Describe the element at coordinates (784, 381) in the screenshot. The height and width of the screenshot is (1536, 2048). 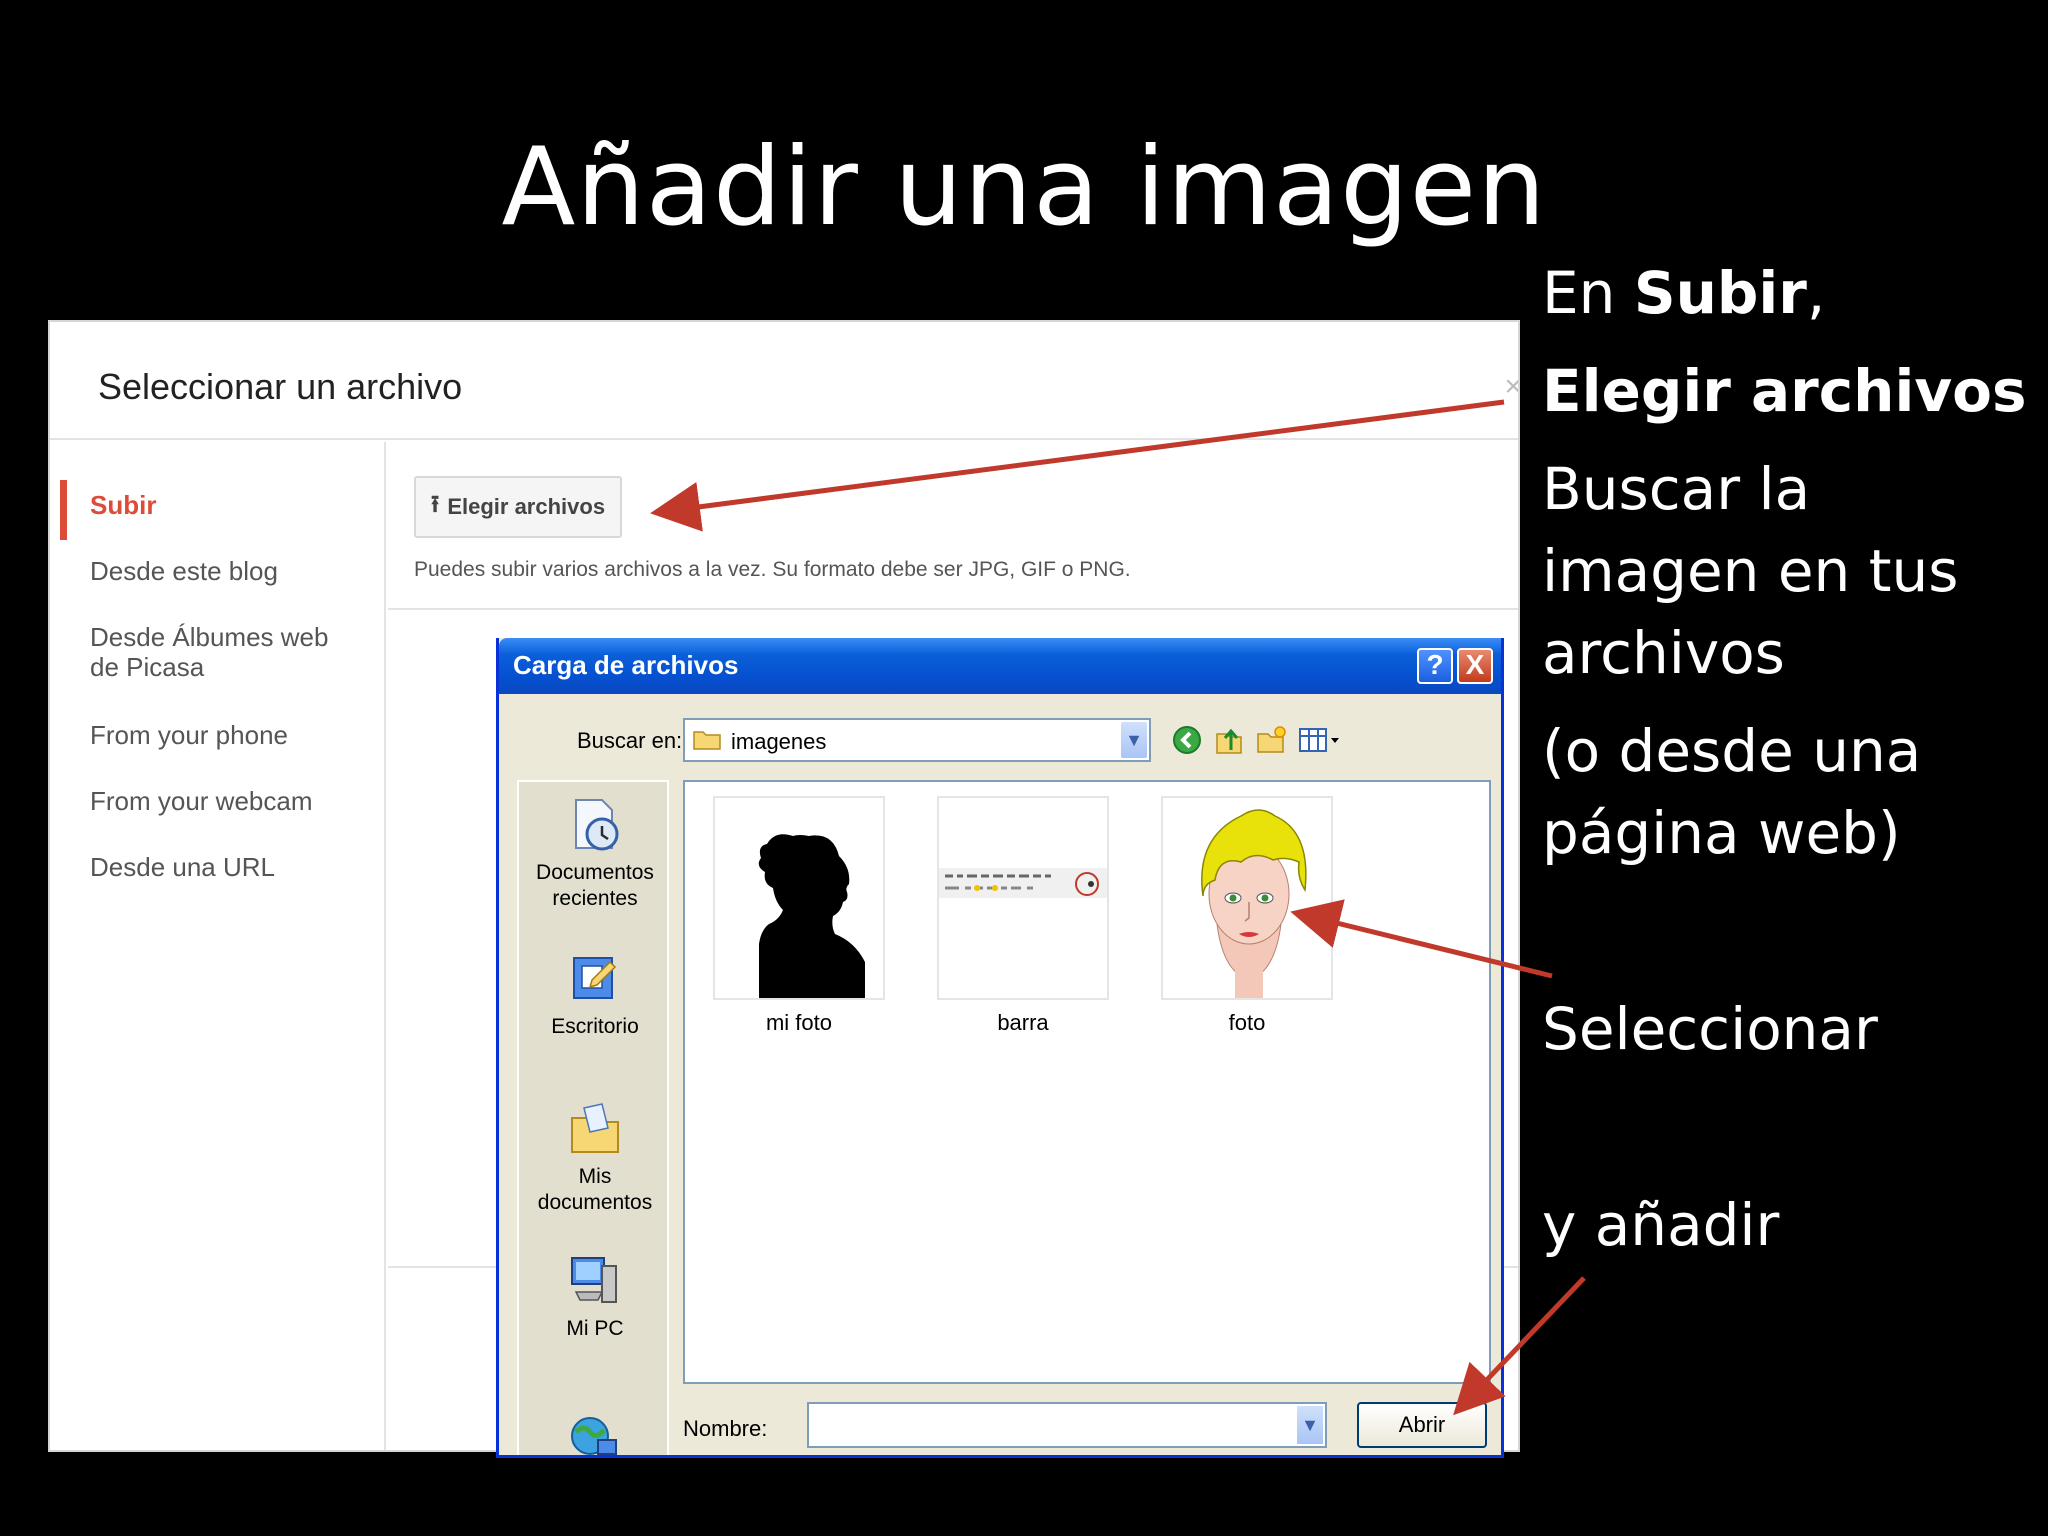
I see `panel-header: Seleccionar un archivo ×` at that location.